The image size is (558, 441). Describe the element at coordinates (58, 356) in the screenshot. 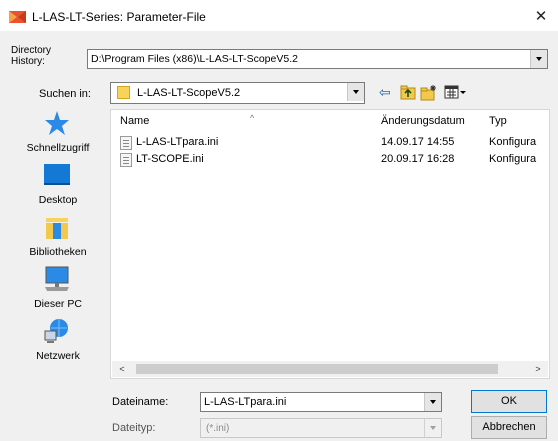

I see `place-label: Netzwerk` at that location.